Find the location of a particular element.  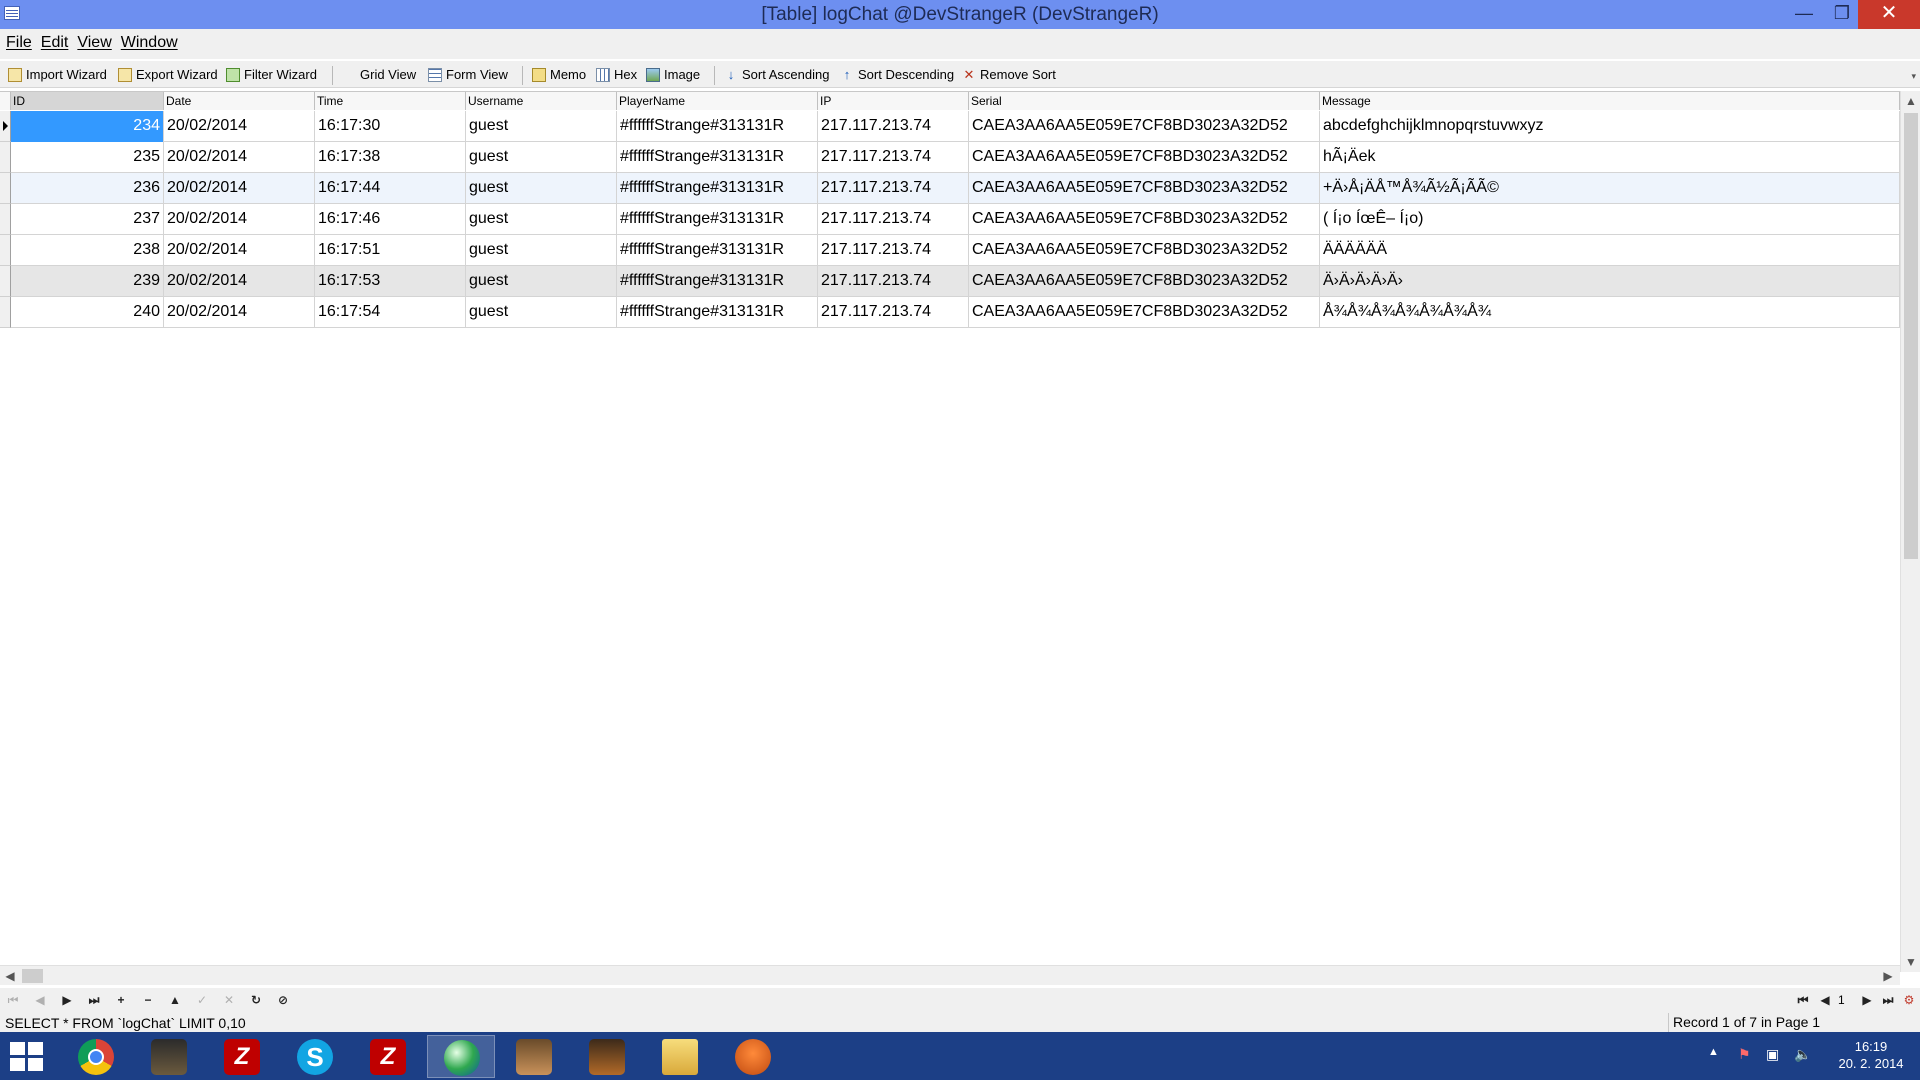

memo-button: Memo is located at coordinates (559, 75).